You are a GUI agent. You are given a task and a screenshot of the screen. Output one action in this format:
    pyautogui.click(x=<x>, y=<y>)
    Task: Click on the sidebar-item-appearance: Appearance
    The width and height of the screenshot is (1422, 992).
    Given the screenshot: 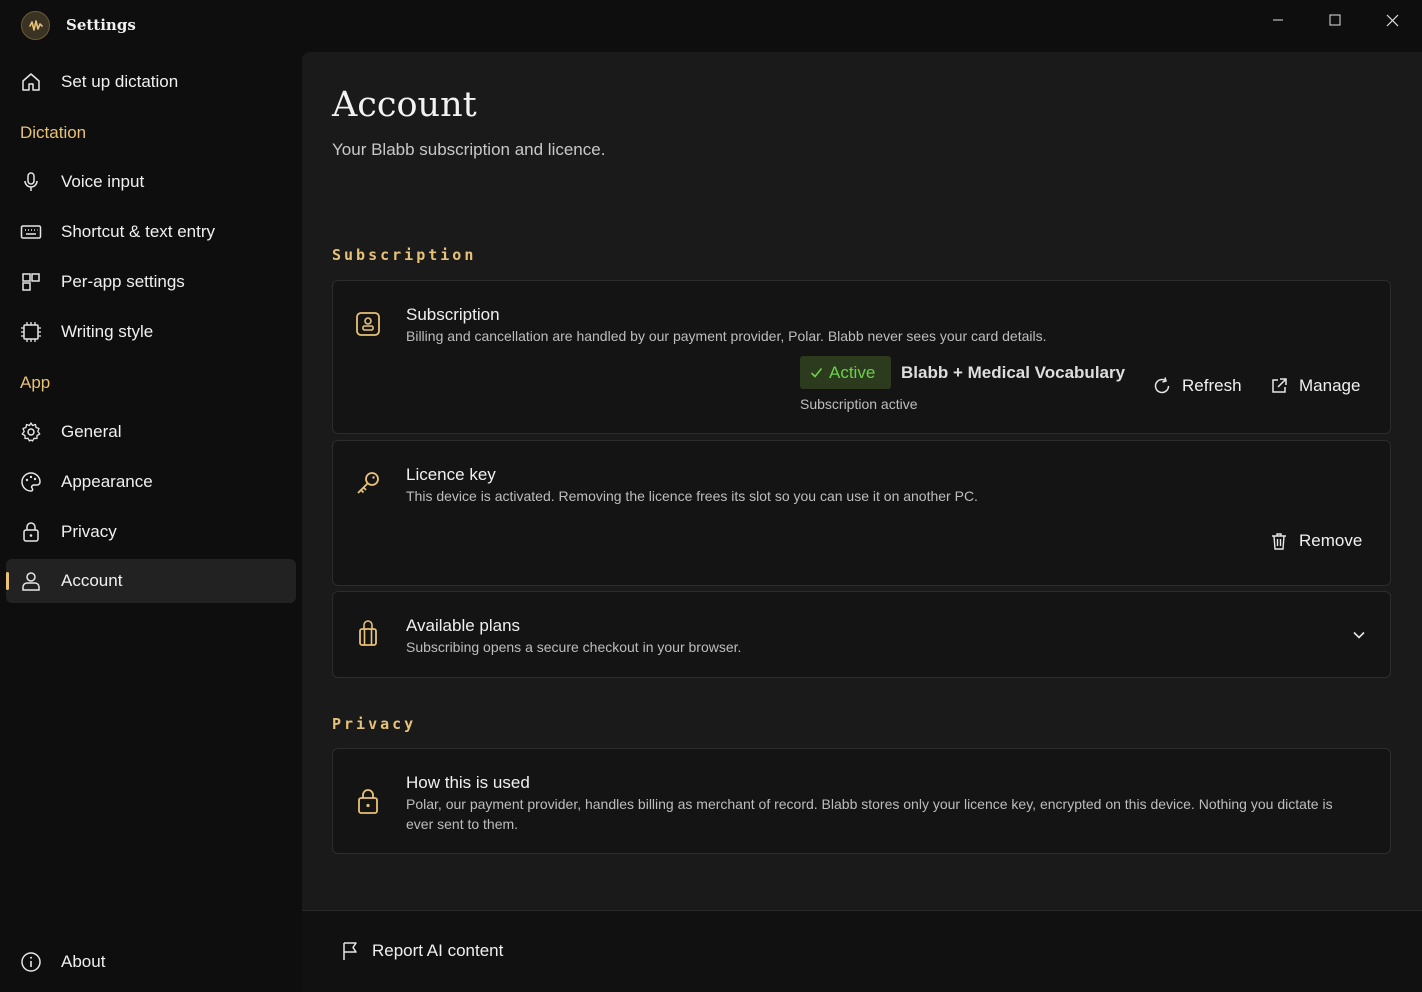 What is the action you would take?
    pyautogui.click(x=151, y=482)
    